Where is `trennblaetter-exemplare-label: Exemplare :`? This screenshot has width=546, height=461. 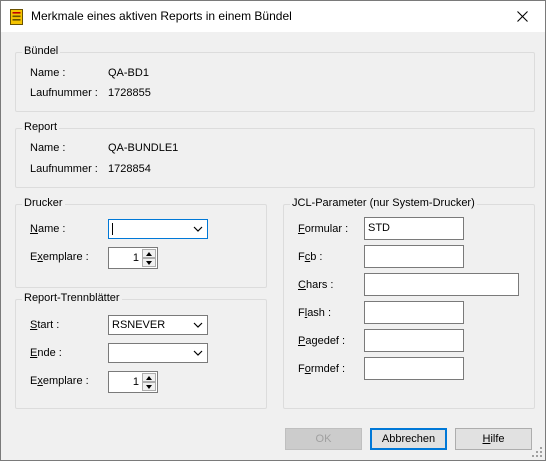
trennblaetter-exemplare-label: Exemplare : is located at coordinates (59, 381).